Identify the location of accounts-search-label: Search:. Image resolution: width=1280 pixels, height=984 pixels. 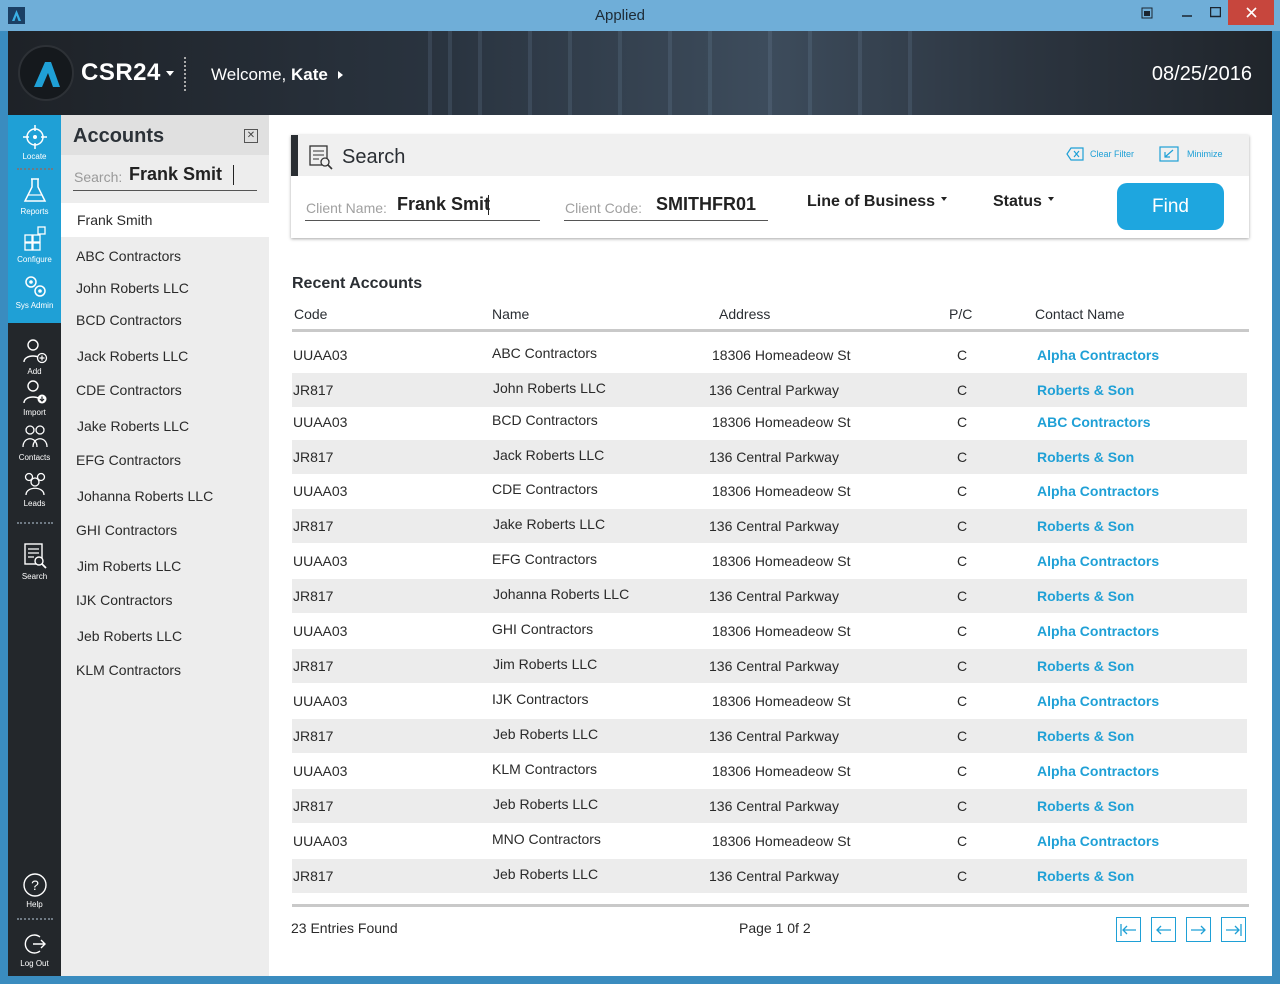
(98, 177).